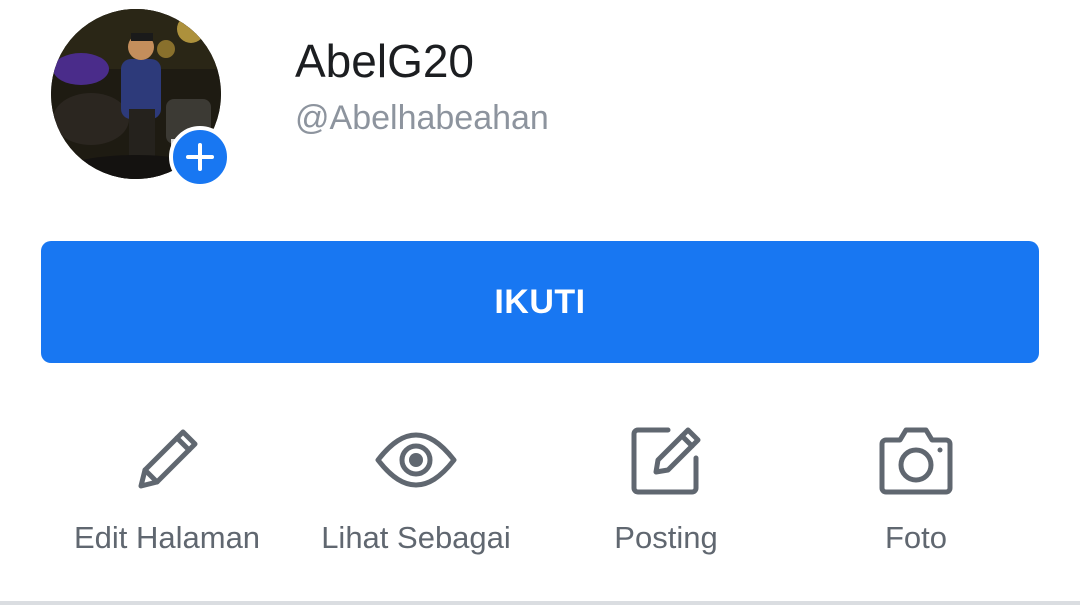  What do you see at coordinates (666, 537) in the screenshot?
I see `post-label: Posting` at bounding box center [666, 537].